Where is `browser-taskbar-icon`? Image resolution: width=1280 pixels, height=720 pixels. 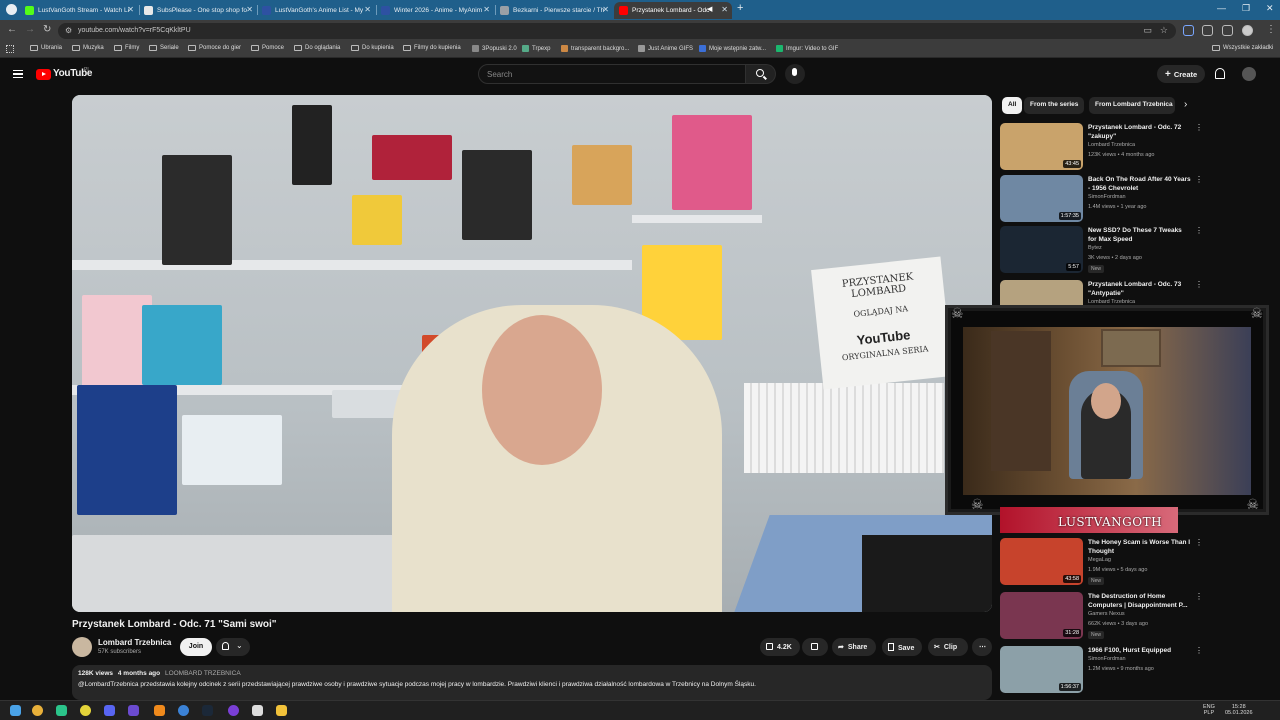 browser-taskbar-icon is located at coordinates (183, 710).